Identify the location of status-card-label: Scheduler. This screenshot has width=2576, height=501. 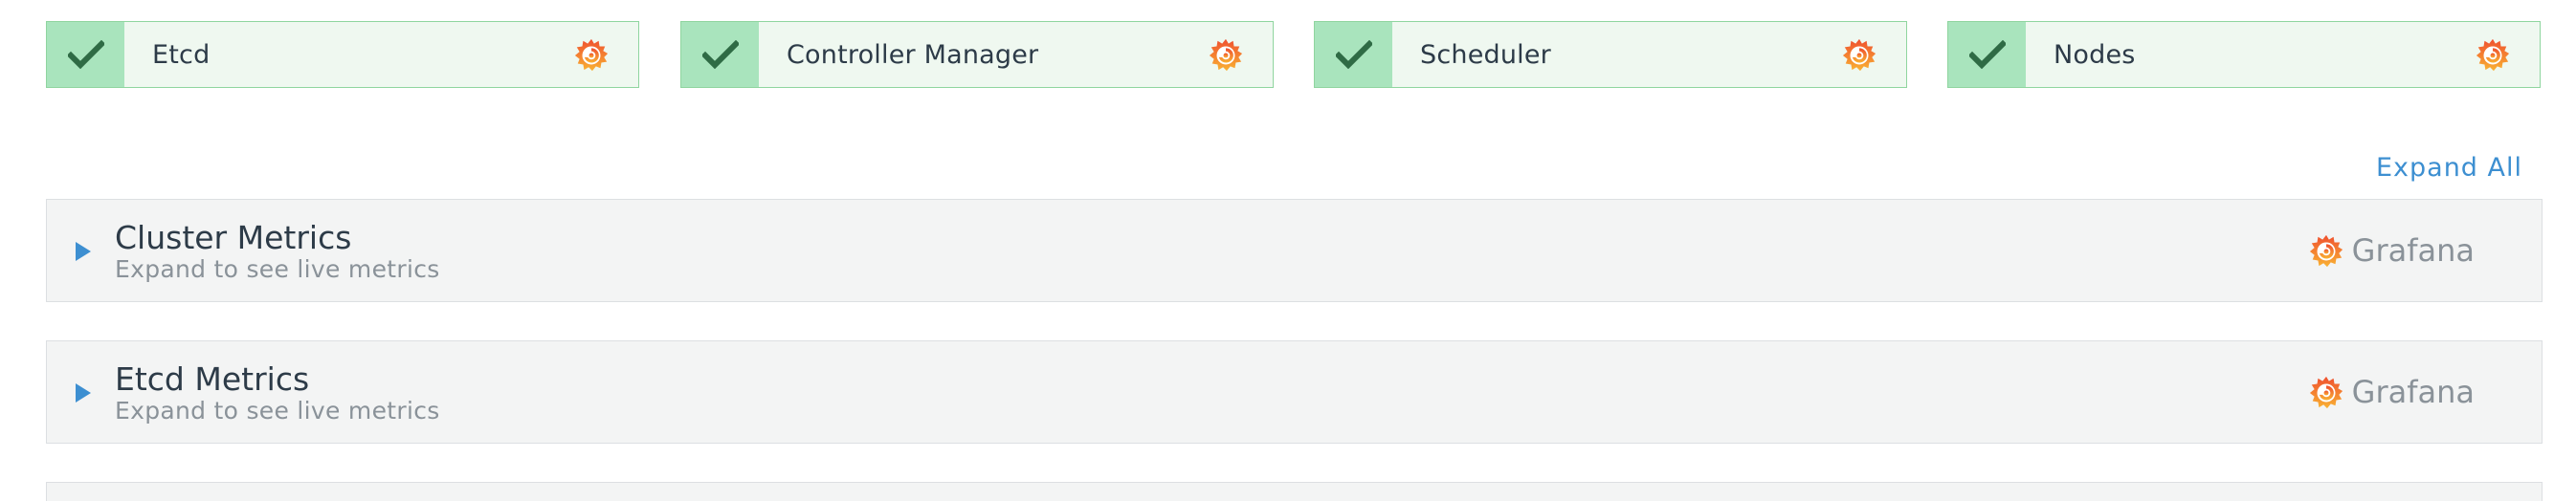
(1485, 55).